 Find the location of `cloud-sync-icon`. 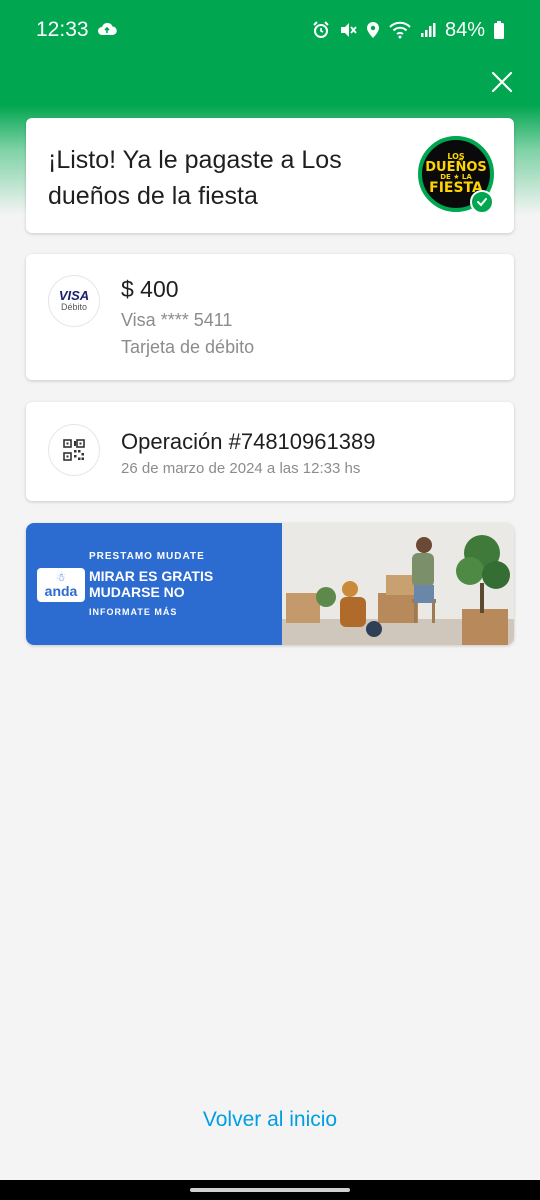

cloud-sync-icon is located at coordinates (107, 30).